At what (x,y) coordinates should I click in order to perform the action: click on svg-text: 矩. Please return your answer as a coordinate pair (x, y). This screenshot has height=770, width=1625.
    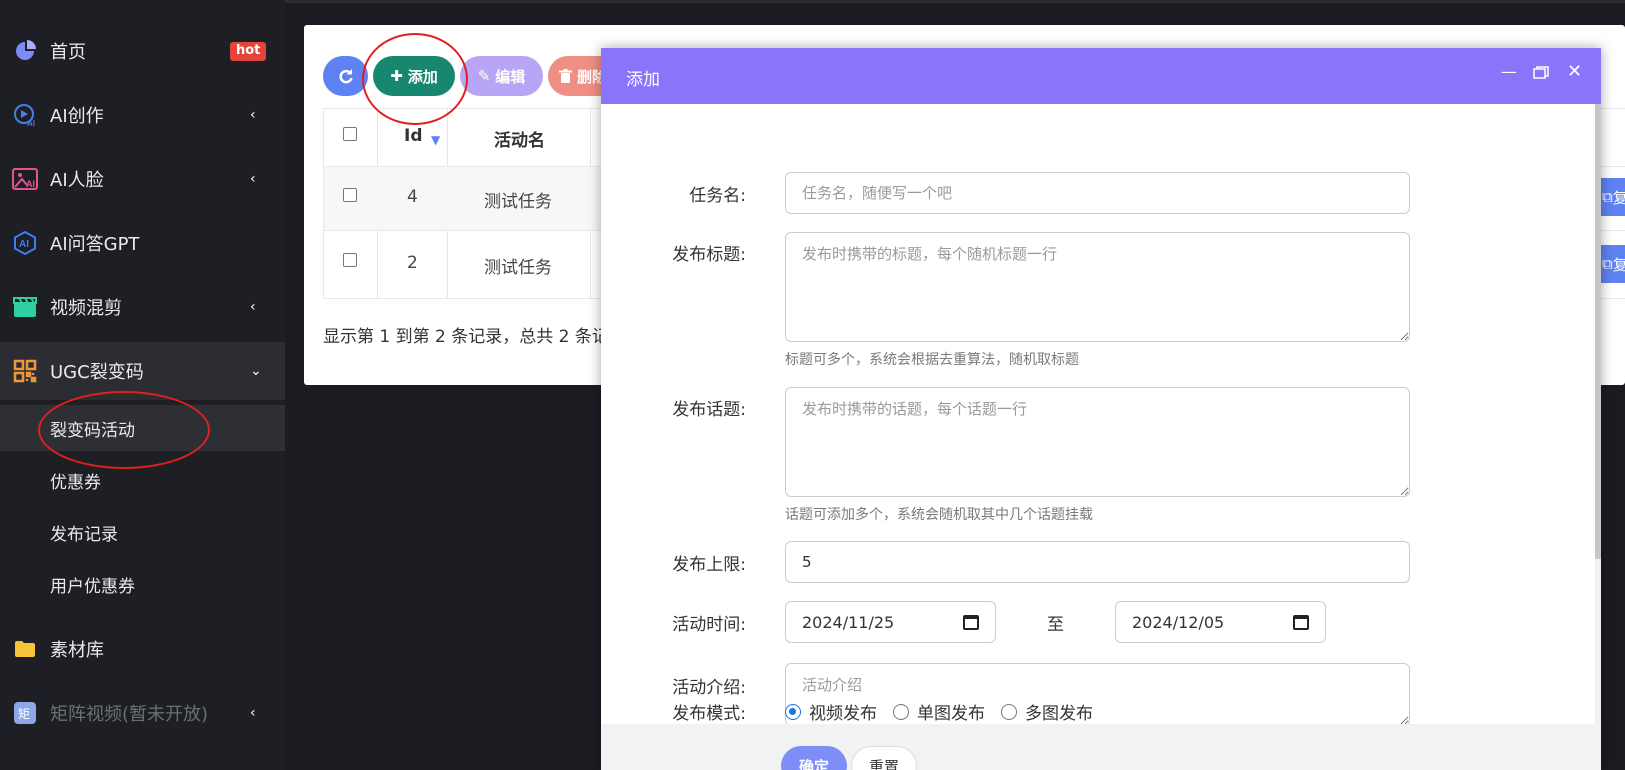
    Looking at the image, I should click on (24, 714).